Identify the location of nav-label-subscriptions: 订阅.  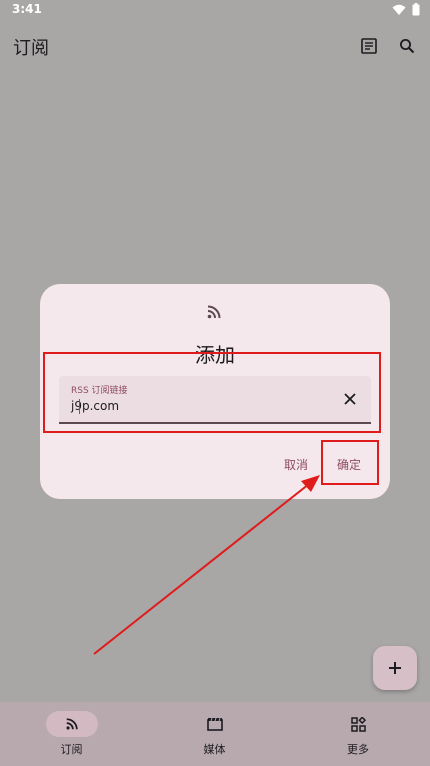
(71, 749).